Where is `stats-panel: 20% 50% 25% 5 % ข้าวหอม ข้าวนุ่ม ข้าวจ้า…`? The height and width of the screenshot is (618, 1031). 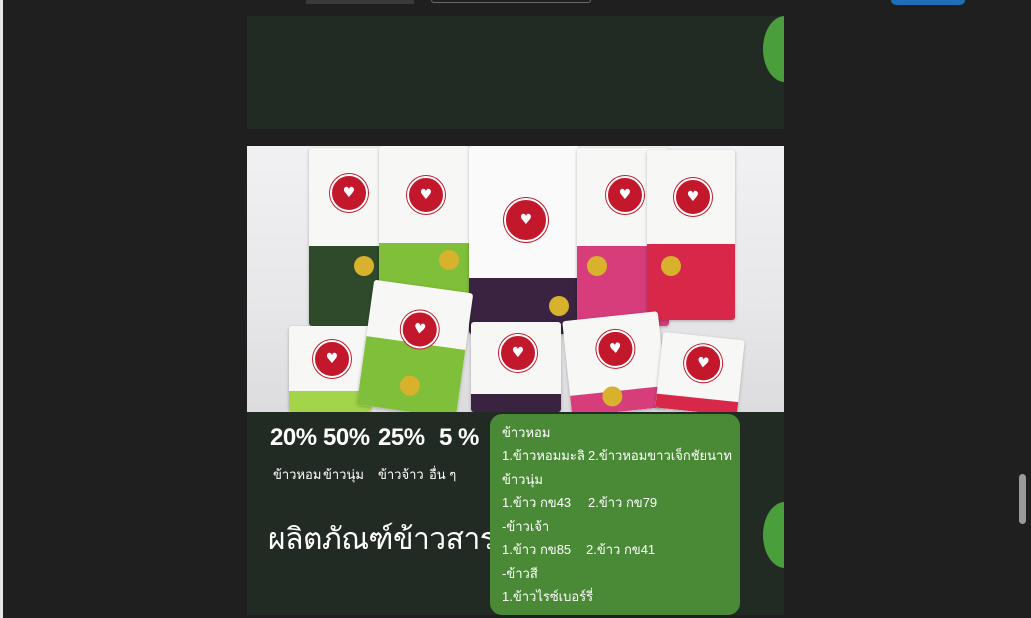 stats-panel: 20% 50% 25% 5 % ข้าวหอม ข้าวนุ่ม ข้าวจ้า… is located at coordinates (367, 461).